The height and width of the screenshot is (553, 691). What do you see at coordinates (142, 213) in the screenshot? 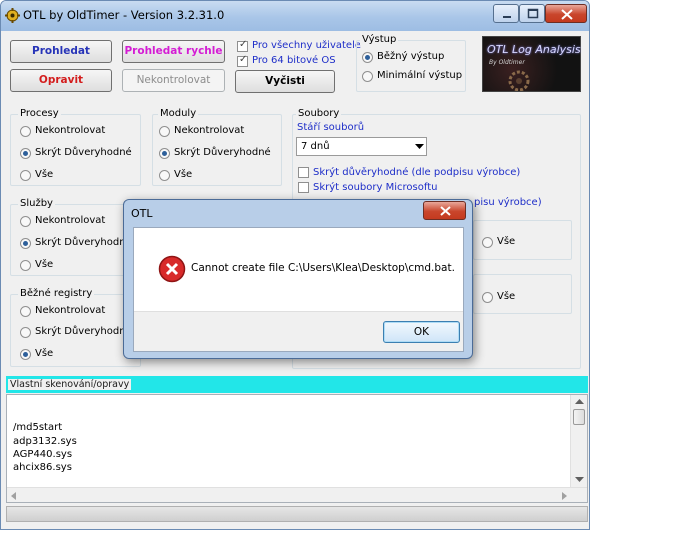
I see `dialog-title: OTL` at bounding box center [142, 213].